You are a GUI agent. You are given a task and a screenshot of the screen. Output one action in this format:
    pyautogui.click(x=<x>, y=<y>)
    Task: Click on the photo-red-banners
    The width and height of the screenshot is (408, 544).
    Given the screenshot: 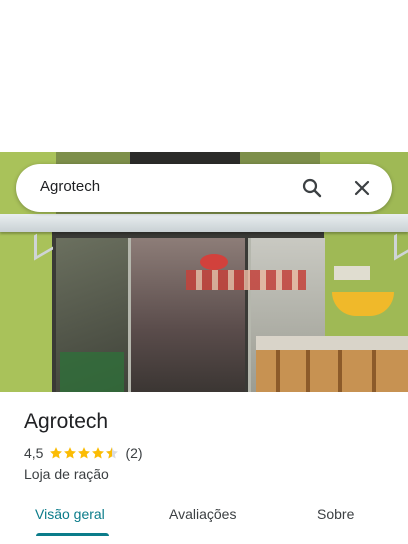 What is the action you would take?
    pyautogui.click(x=246, y=280)
    